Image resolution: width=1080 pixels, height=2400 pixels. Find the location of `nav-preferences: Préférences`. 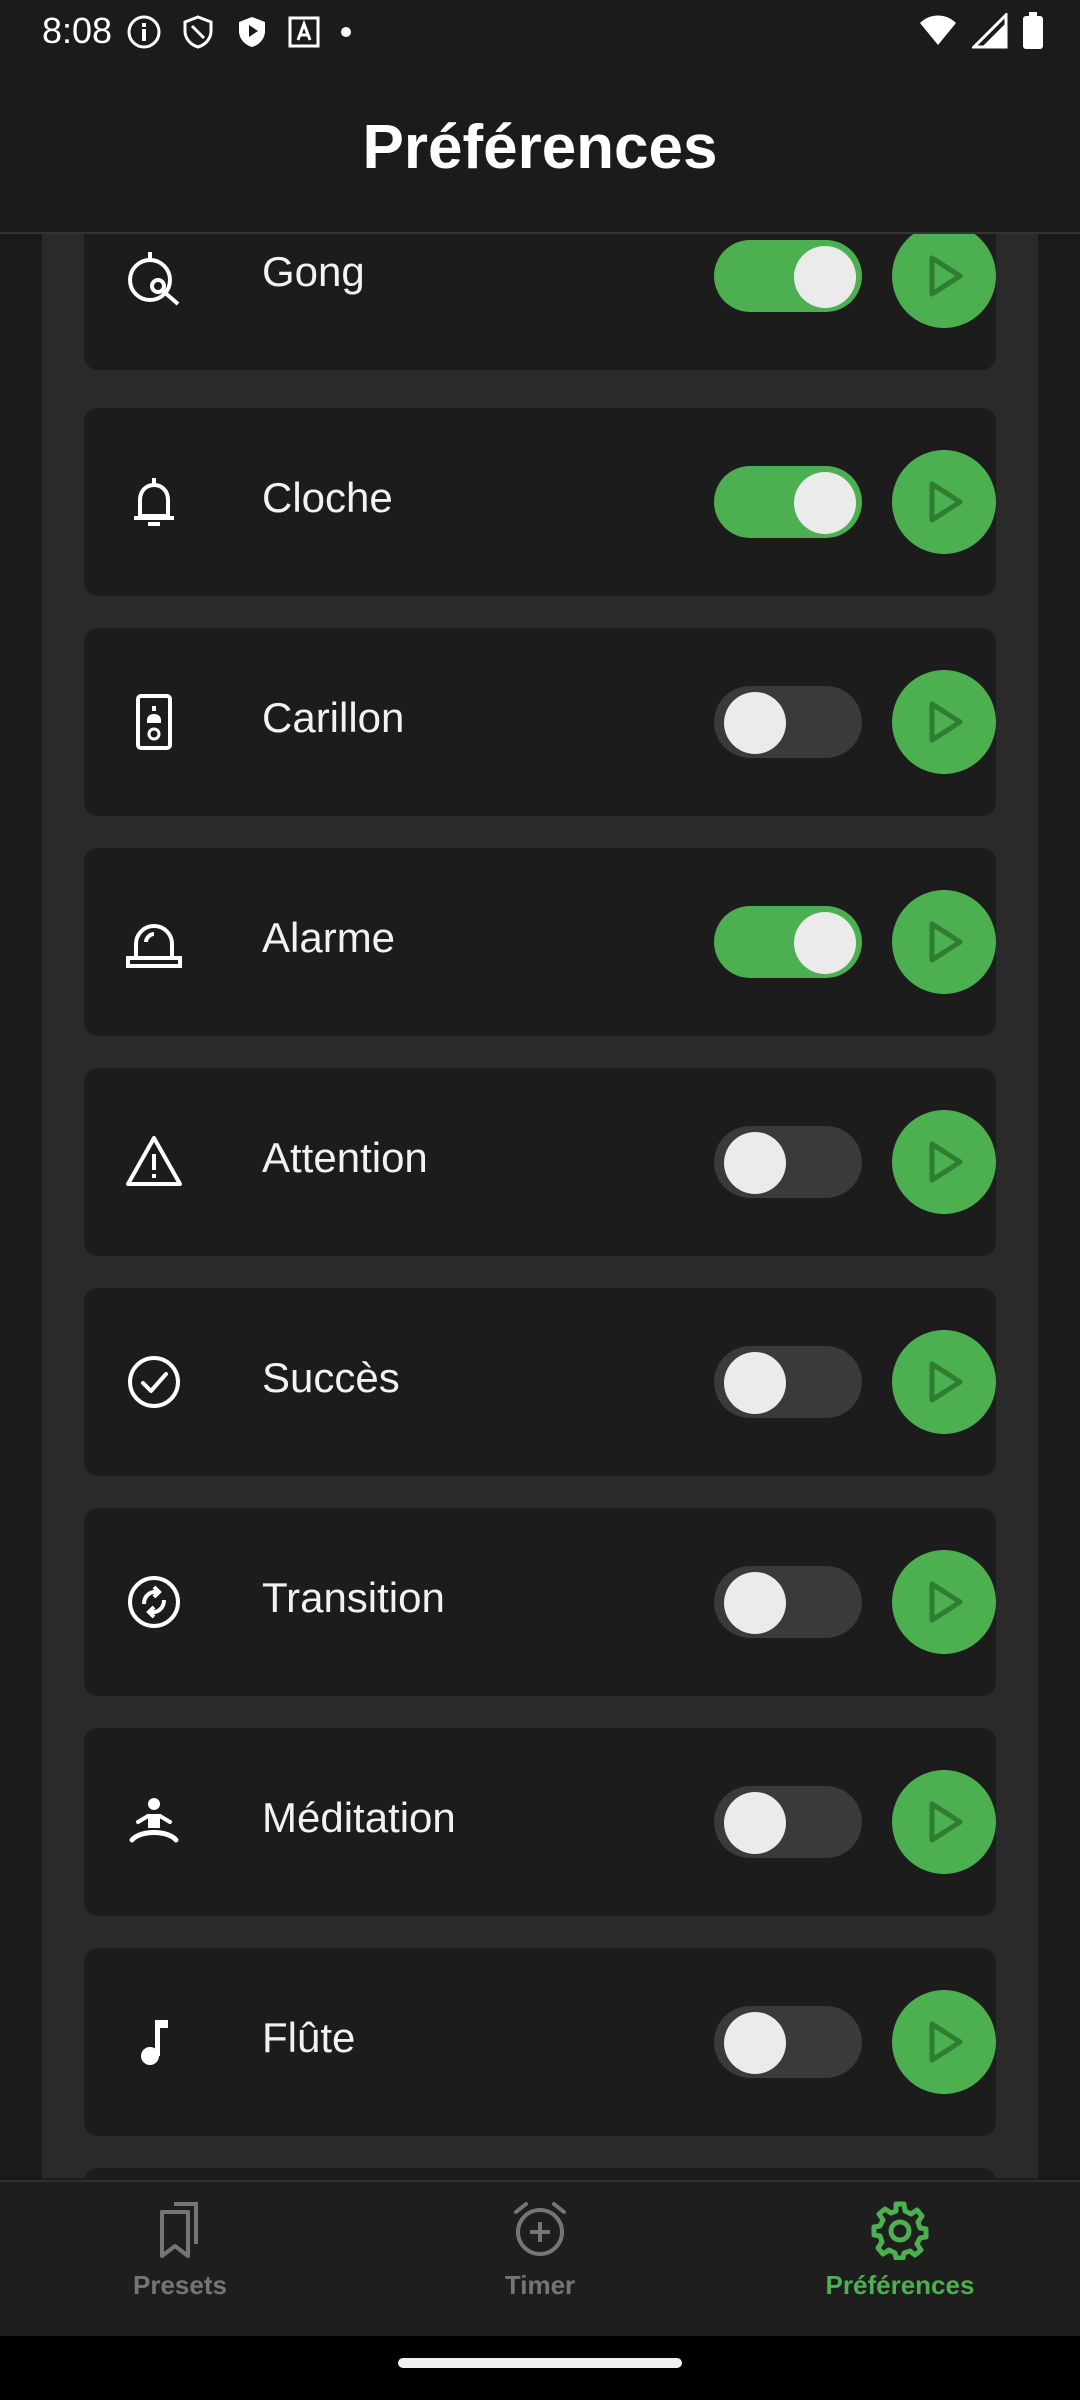

nav-preferences: Préférences is located at coordinates (900, 2260).